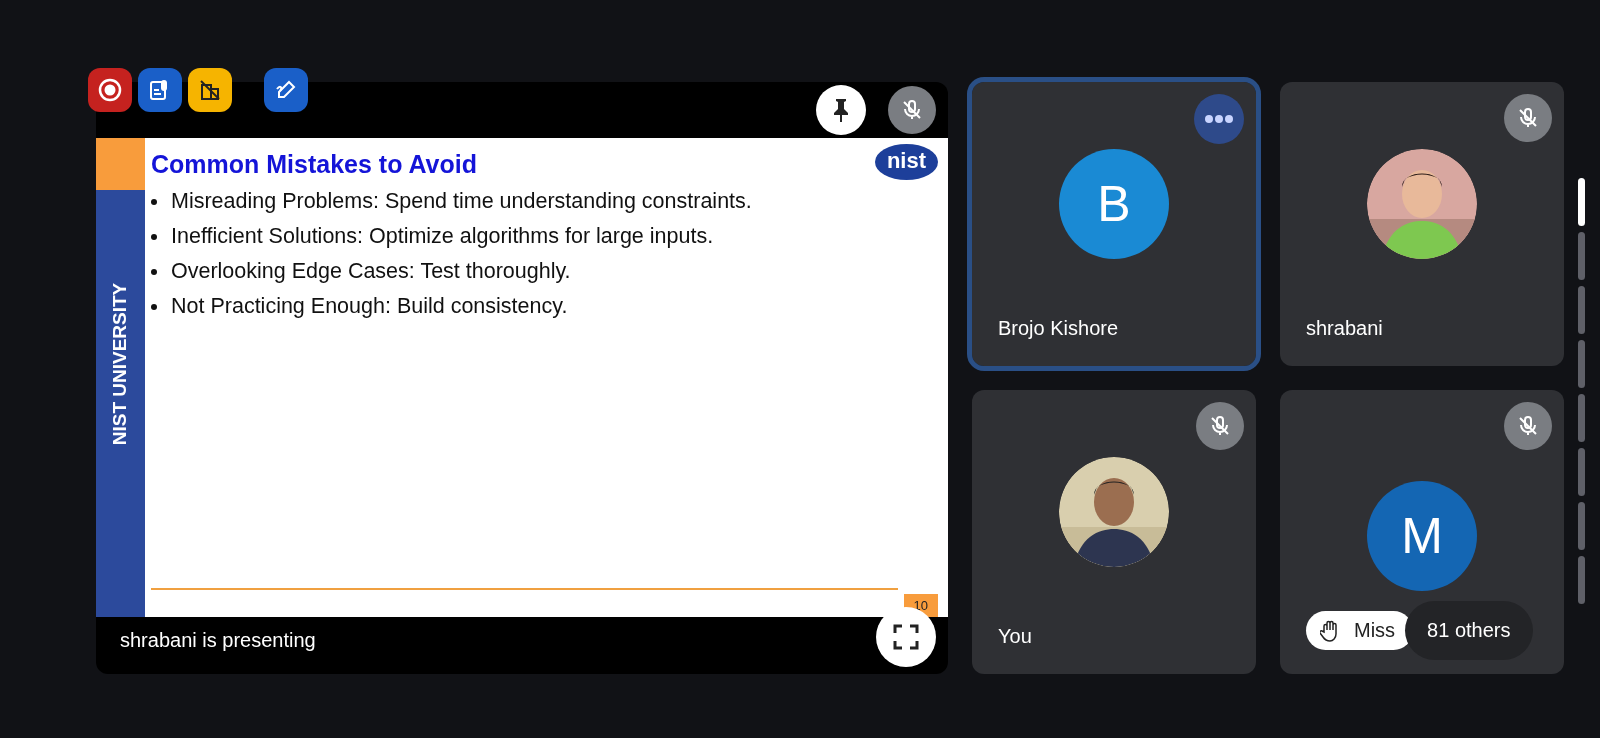 This screenshot has width=1600, height=738. I want to click on participant-name: You, so click(1015, 637).